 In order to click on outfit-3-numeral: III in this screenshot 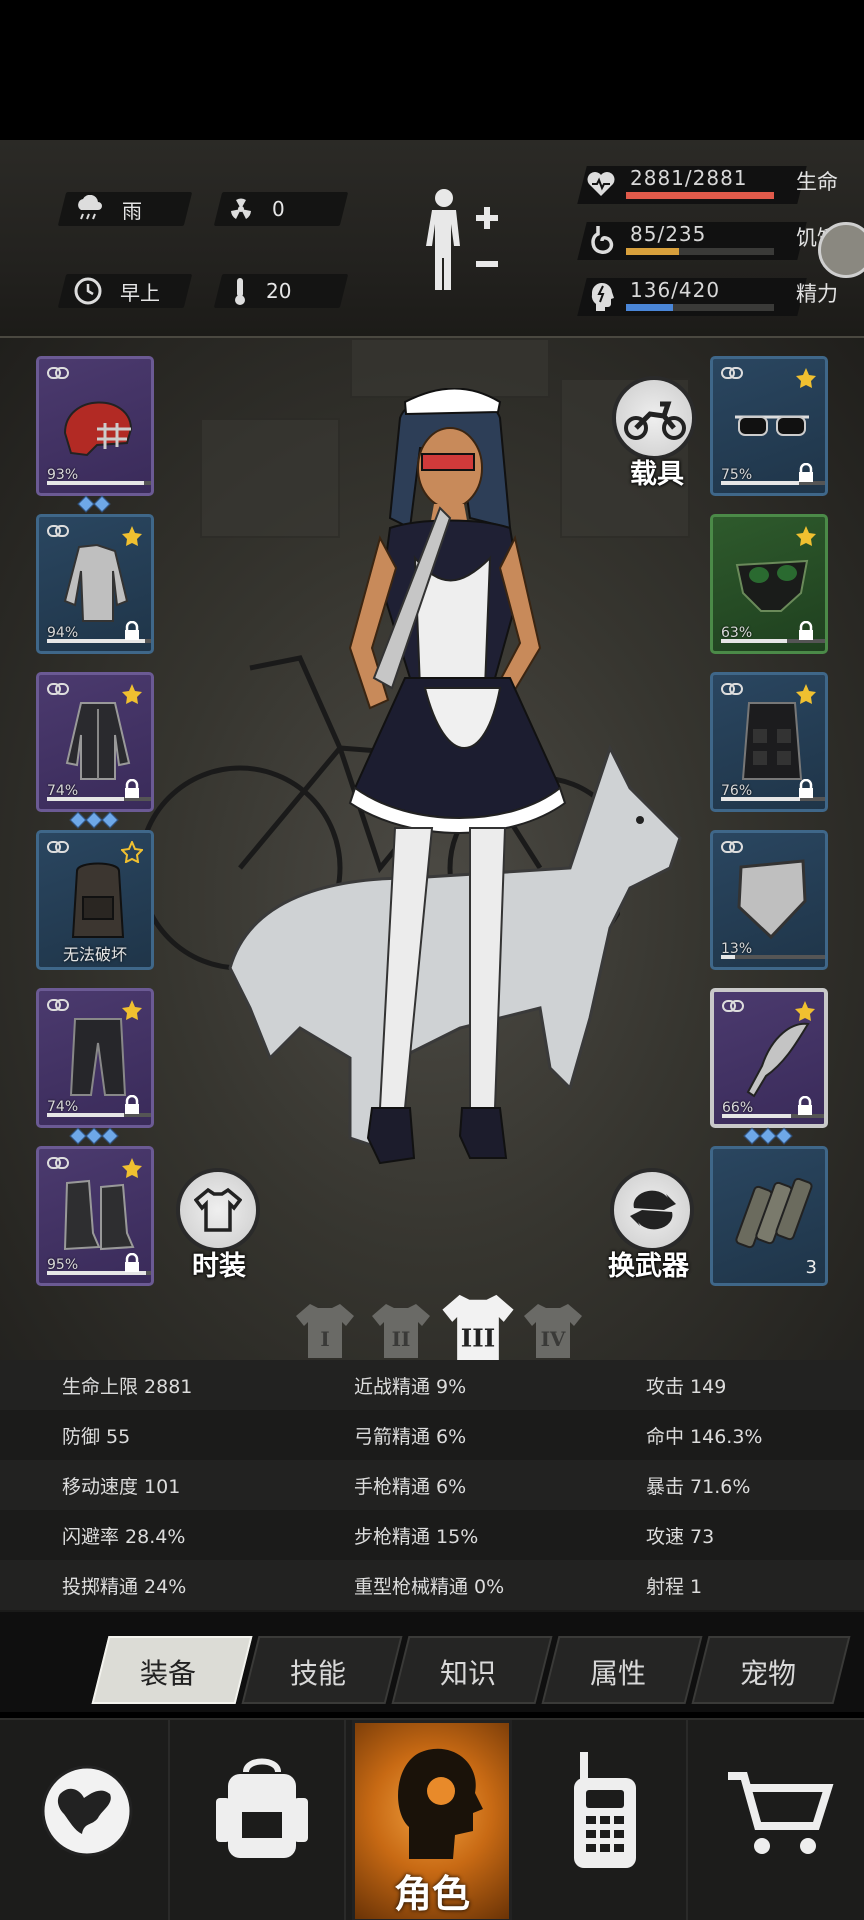, I will do `click(478, 1337)`.